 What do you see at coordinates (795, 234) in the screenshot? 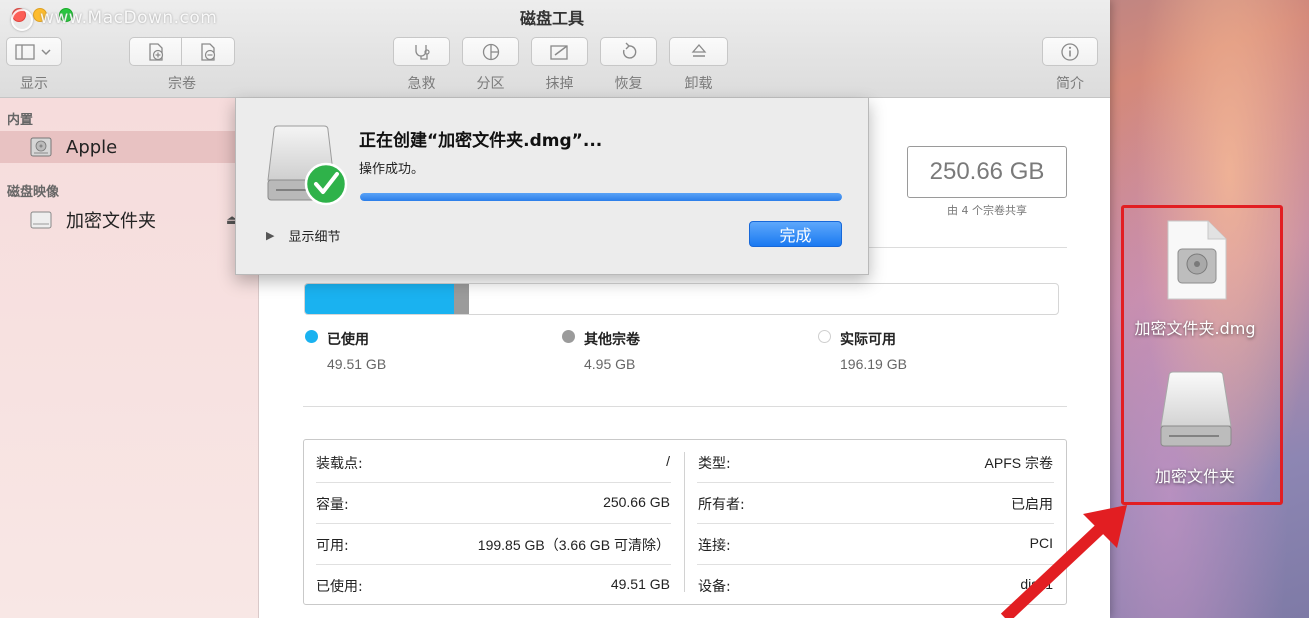
I see `done-button: 完成` at bounding box center [795, 234].